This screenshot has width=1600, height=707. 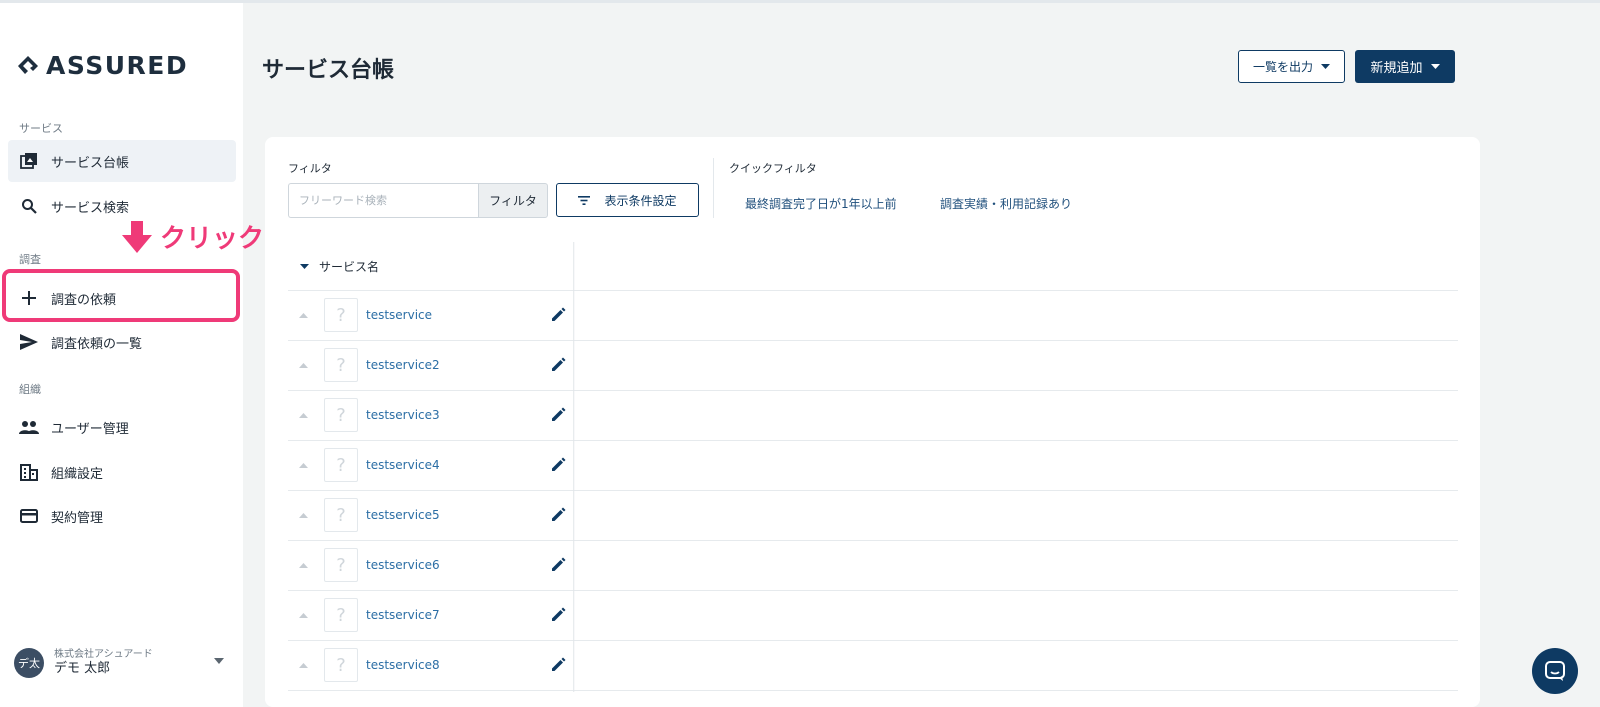 I want to click on table-row: ? testservice7, so click(x=430, y=615).